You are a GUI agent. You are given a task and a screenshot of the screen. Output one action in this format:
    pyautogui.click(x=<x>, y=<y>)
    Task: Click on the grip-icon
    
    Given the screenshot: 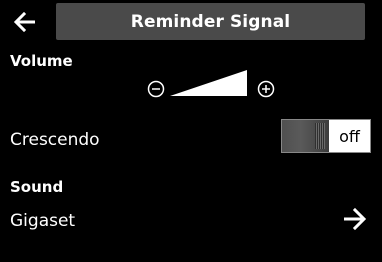 What is the action you would take?
    pyautogui.click(x=320, y=136)
    